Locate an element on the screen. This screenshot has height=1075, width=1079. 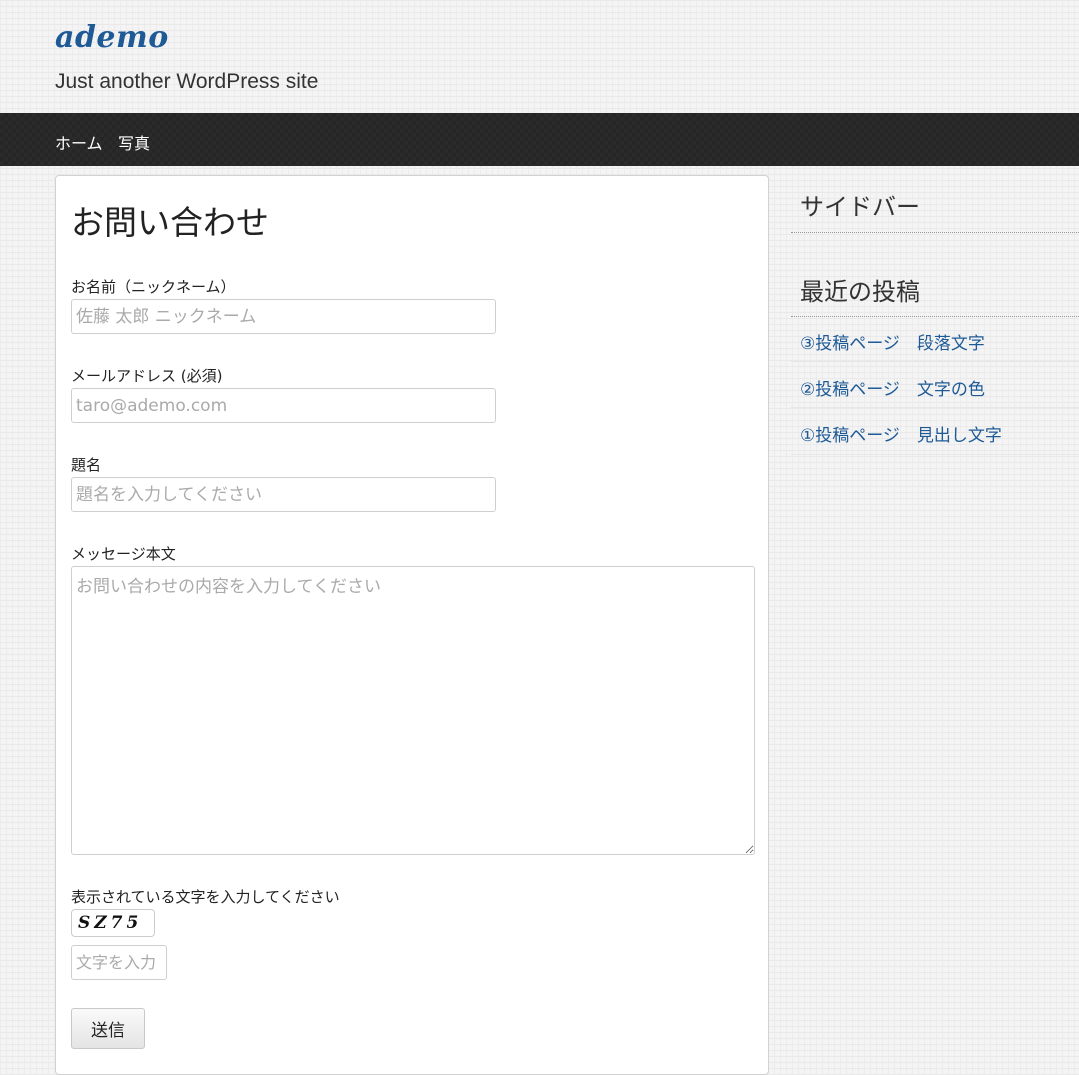
page-title: お問い合わせ is located at coordinates (170, 222).